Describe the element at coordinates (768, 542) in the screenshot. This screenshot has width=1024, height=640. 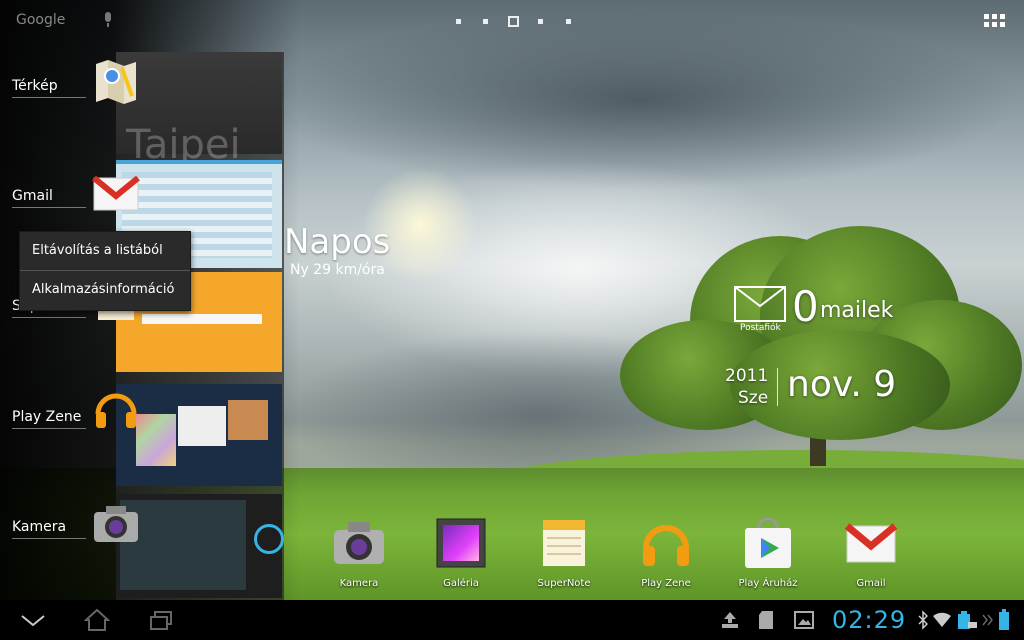
I see `play-store-icon` at that location.